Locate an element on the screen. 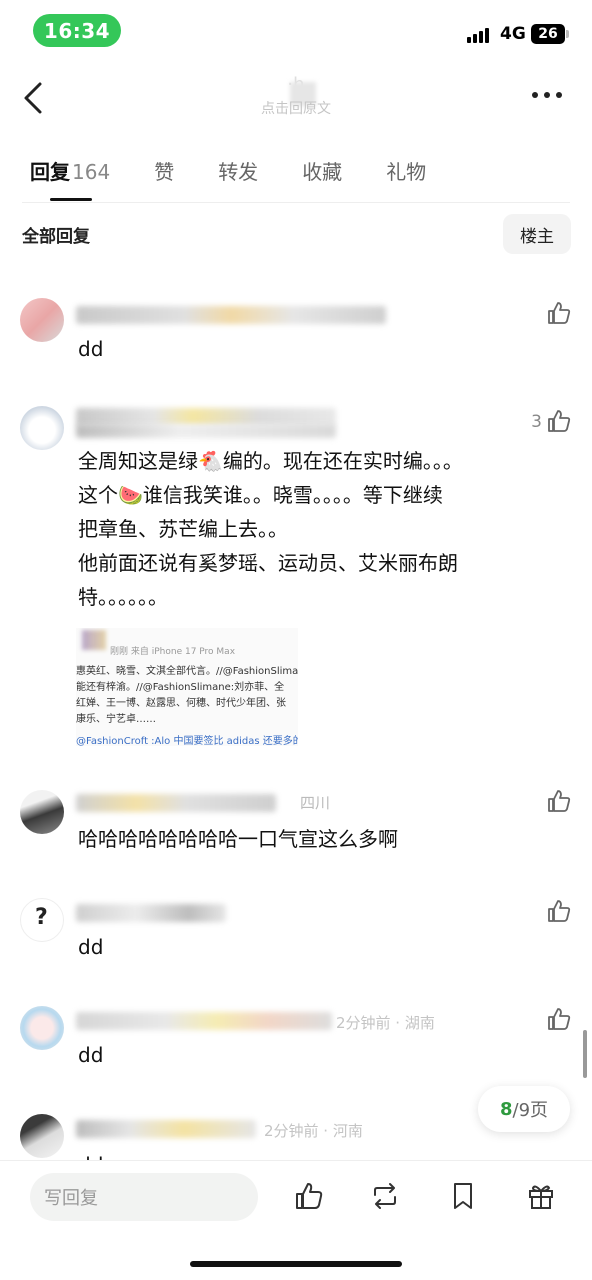 The image size is (592, 1280). bottom-bar: 写回复 is located at coordinates (296, 1220).